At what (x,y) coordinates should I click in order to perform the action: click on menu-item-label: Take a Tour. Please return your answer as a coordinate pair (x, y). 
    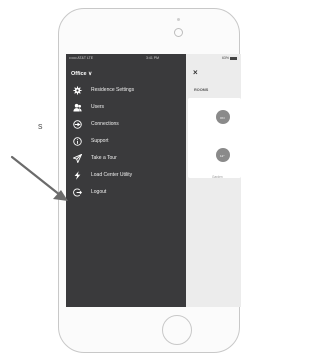
    Looking at the image, I should click on (104, 158).